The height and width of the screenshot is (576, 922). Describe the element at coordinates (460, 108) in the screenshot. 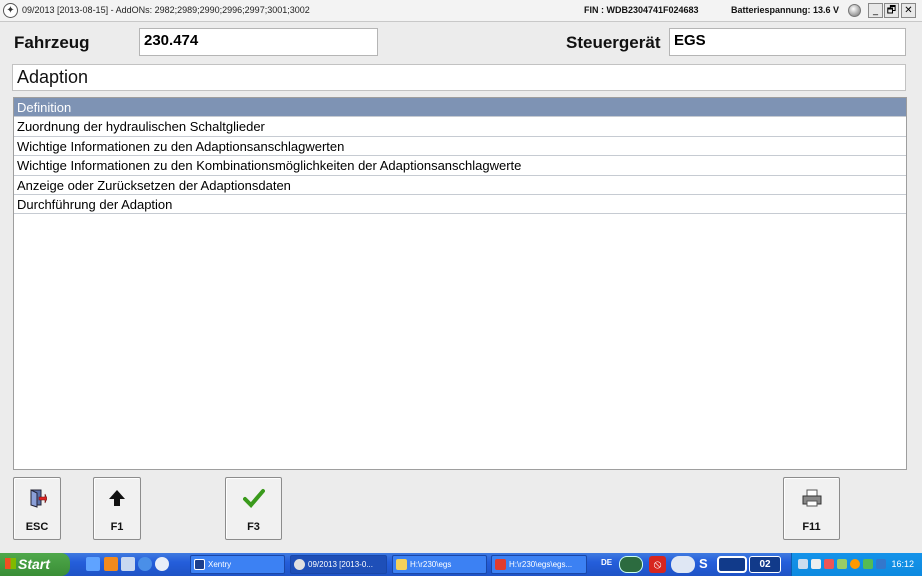

I see `list-item-definition: Definition` at that location.